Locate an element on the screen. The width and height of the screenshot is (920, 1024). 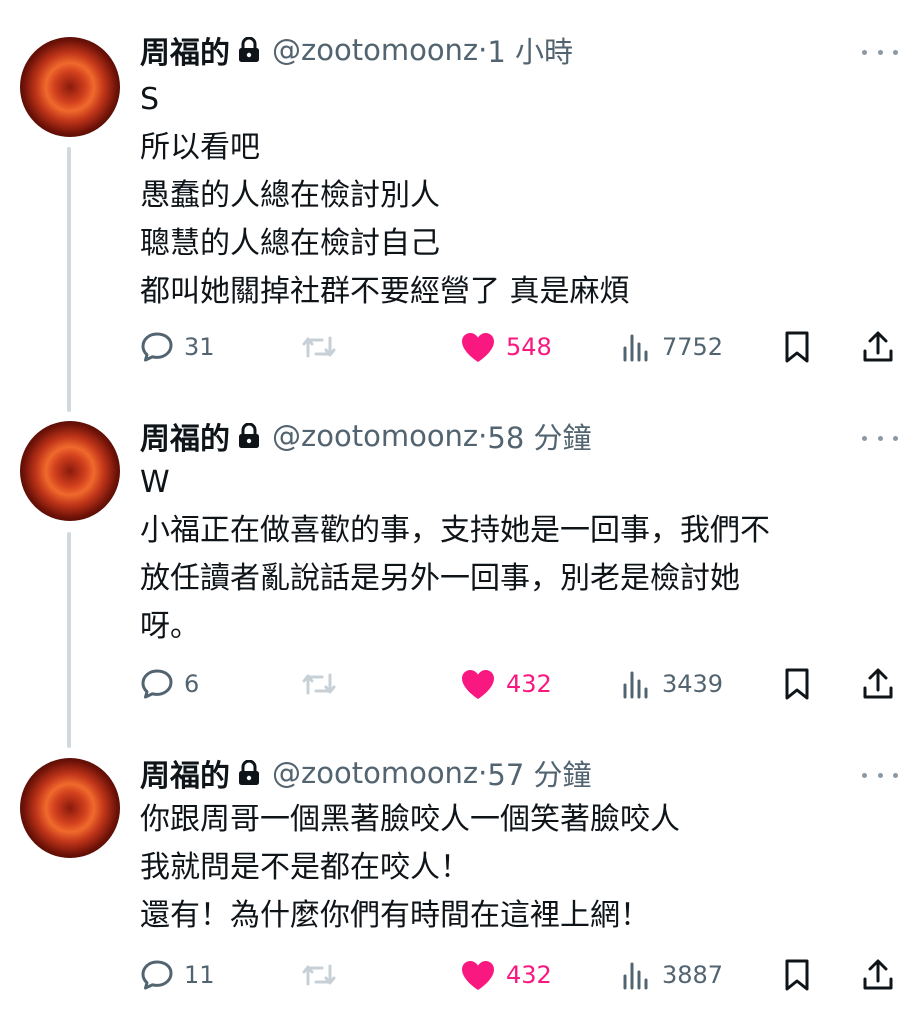
like-button: 548 is located at coordinates (506, 347).